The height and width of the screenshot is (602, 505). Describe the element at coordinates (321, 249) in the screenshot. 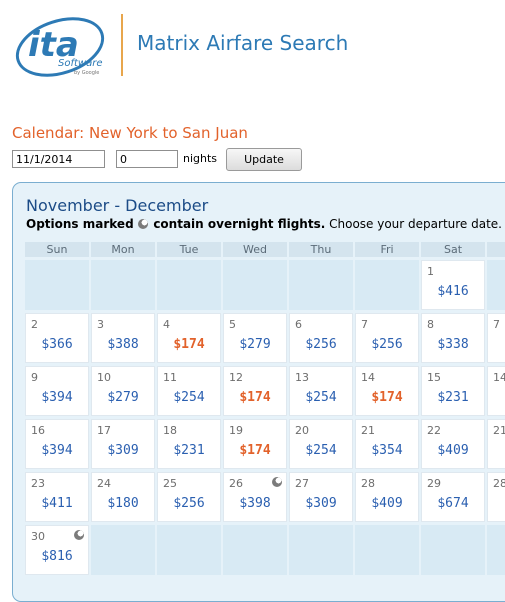

I see `weekday-thu: Thu` at that location.